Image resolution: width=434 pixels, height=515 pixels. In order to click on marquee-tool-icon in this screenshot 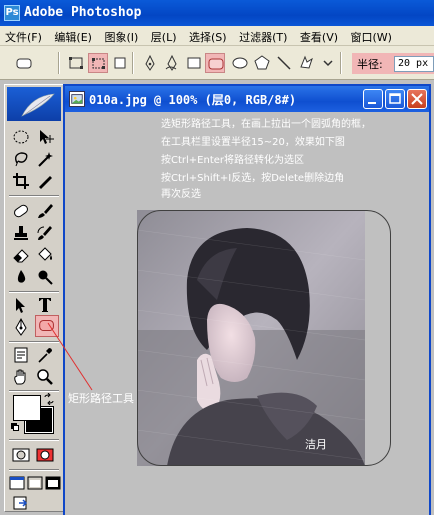, I will do `click(21, 137)`.